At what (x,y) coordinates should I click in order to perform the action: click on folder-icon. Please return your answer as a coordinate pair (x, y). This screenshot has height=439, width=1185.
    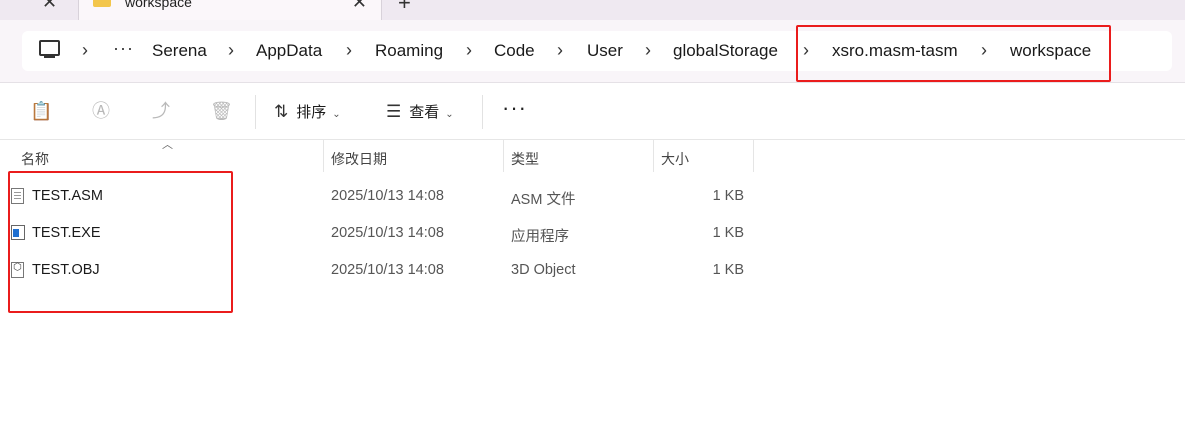
    Looking at the image, I should click on (102, 3).